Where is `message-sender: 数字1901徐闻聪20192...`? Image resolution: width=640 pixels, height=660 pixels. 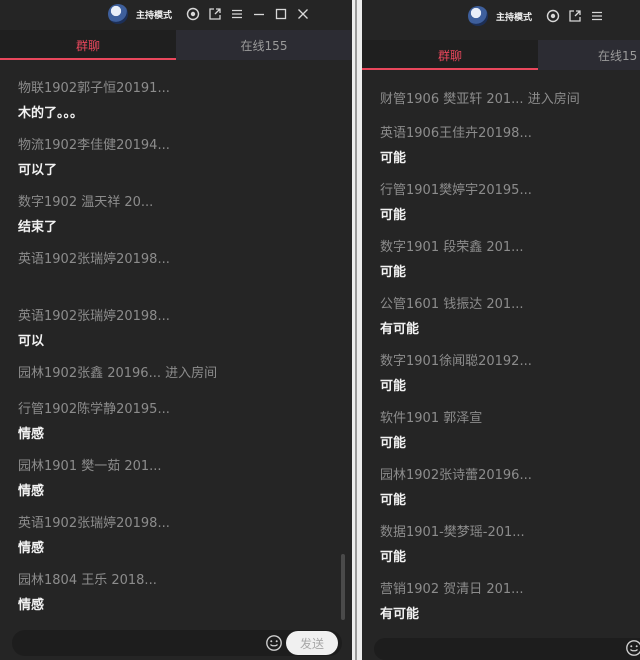 message-sender: 数字1901徐闻聪20192... is located at coordinates (456, 361).